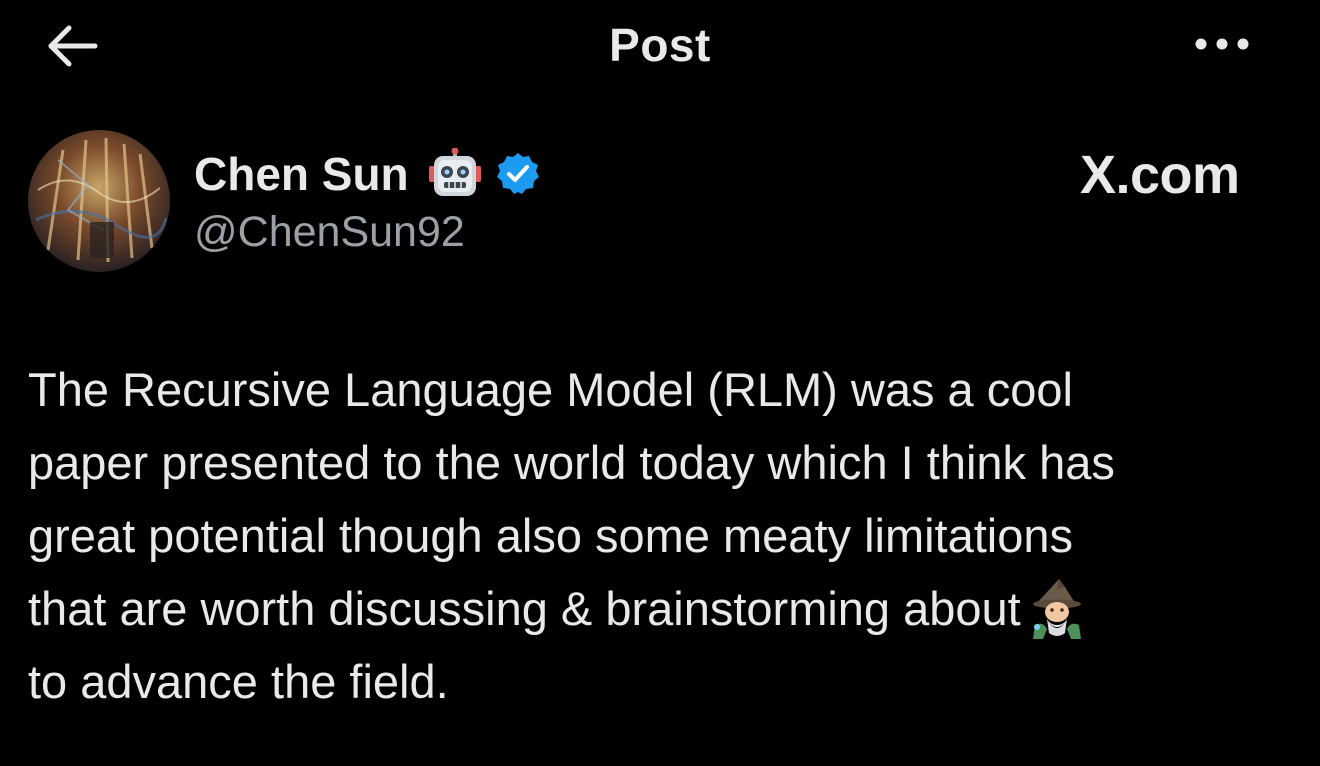 This screenshot has height=766, width=1320. I want to click on more-options-button, so click(1222, 44).